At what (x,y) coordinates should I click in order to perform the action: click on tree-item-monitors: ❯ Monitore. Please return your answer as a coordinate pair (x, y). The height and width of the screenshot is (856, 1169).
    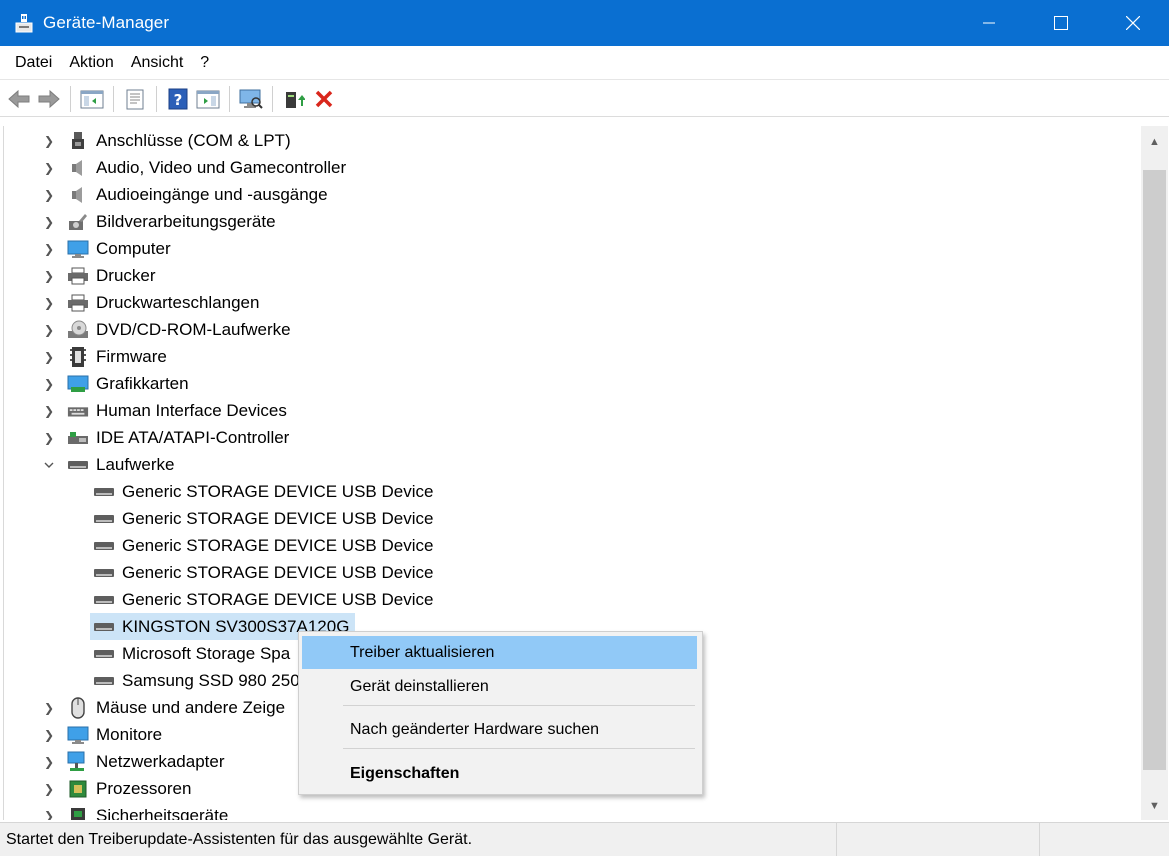
    Looking at the image, I should click on (102, 734).